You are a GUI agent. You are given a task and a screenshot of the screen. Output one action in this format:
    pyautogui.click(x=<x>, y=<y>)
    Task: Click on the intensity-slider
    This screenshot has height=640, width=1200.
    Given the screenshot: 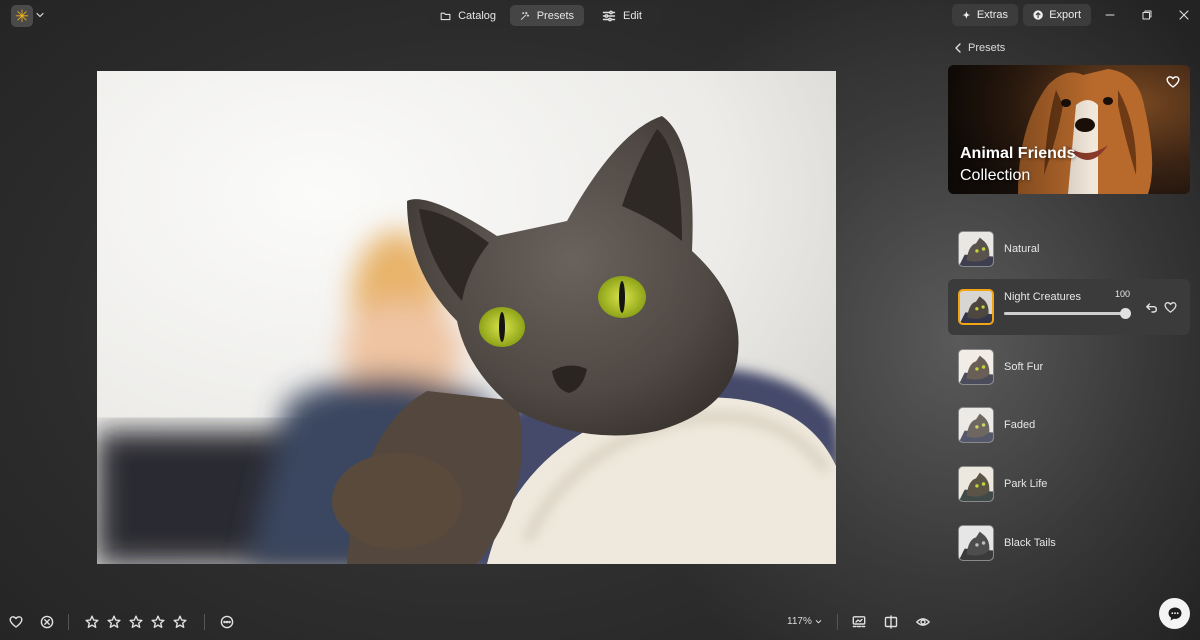 What is the action you would take?
    pyautogui.click(x=1067, y=313)
    